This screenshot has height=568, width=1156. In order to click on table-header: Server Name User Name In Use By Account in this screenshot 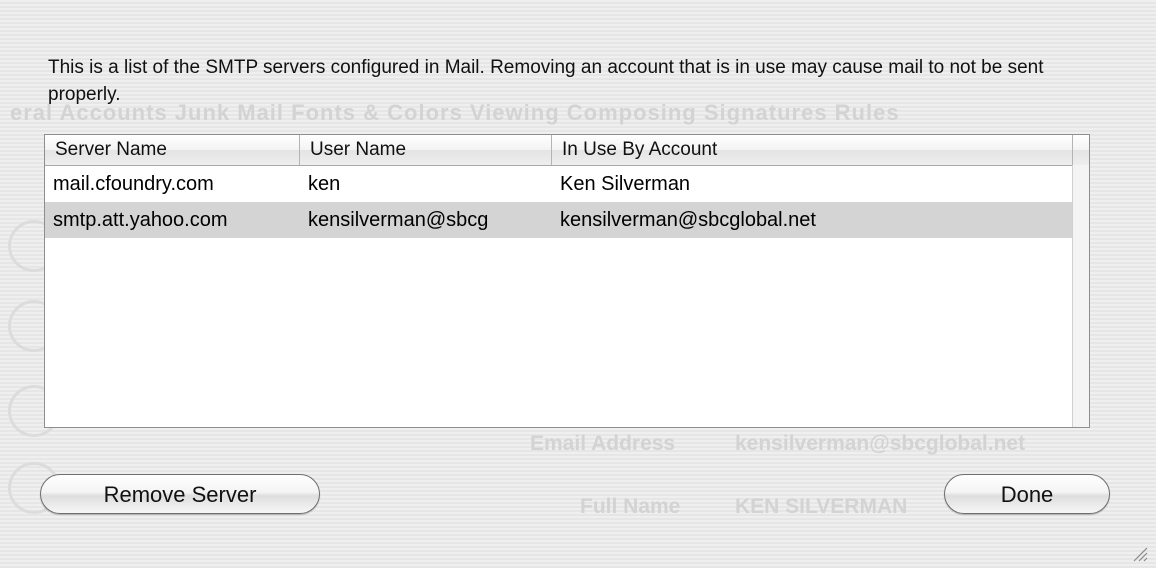, I will do `click(567, 150)`.